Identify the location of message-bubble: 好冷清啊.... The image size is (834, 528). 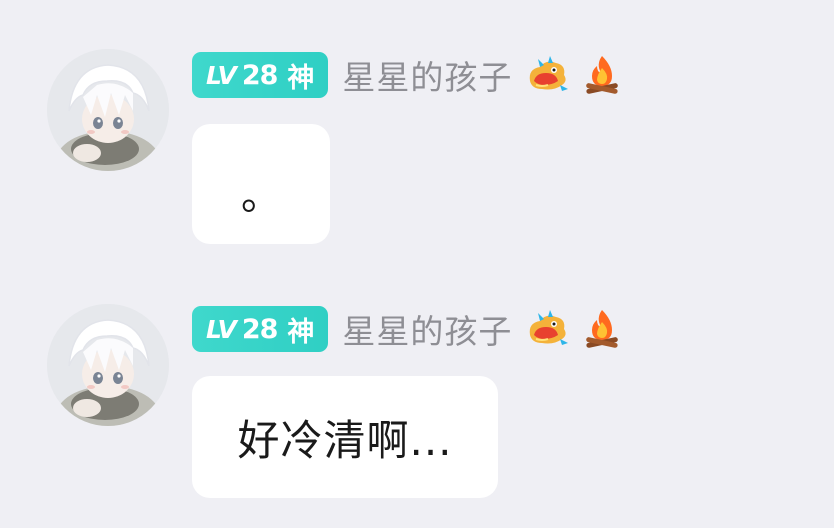
(345, 437).